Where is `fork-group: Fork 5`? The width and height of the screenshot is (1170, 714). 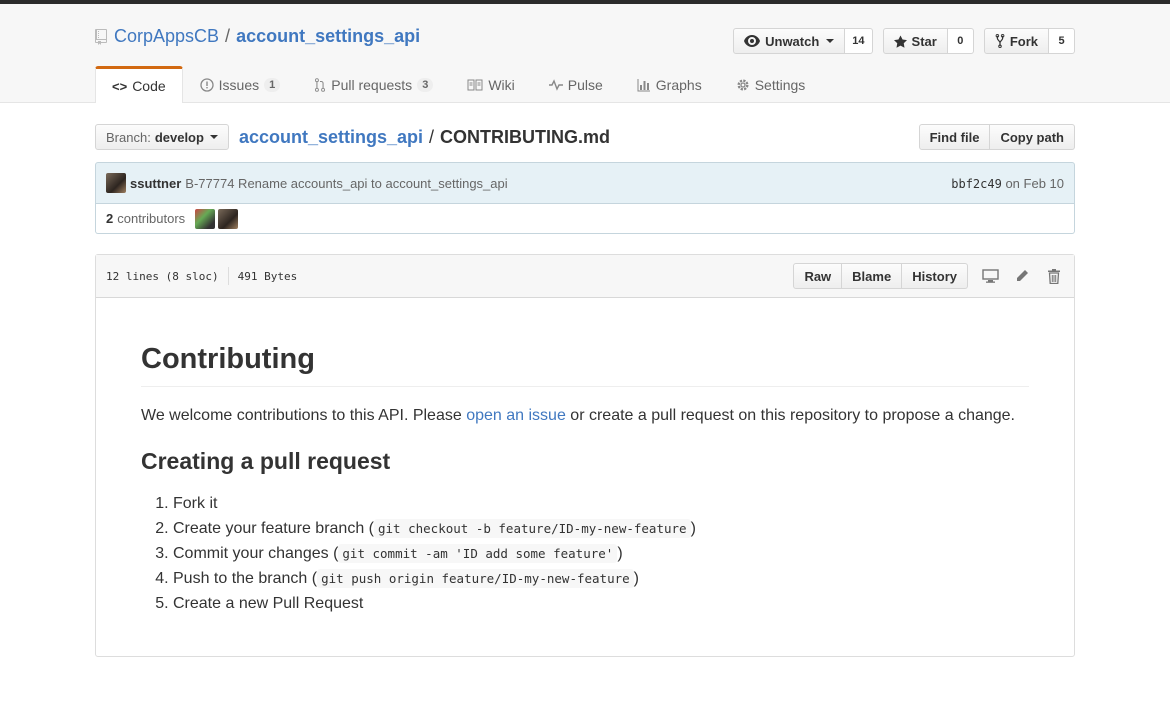
fork-group: Fork 5 is located at coordinates (1029, 41).